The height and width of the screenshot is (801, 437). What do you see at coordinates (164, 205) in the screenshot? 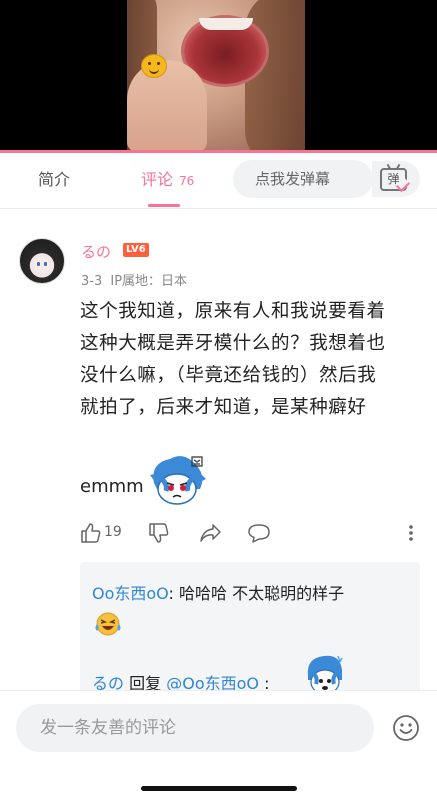
I see `active-tab-indicator` at bounding box center [164, 205].